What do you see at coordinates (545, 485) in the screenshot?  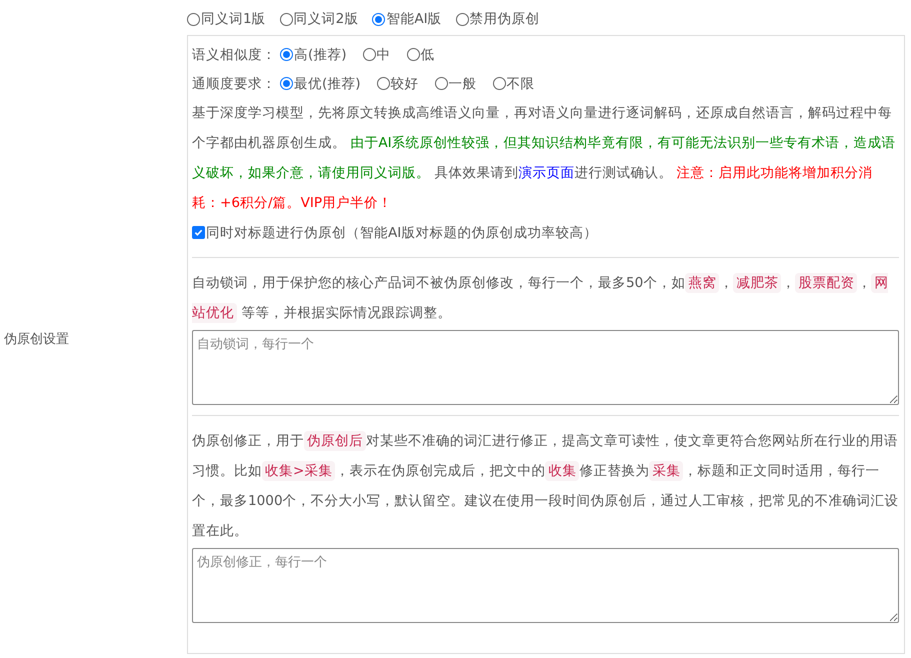 I see `description-text: 伪原创修正，用于 伪原创后 对某些不准确的词汇进行修正，提高文章可读性，使文章更符合您网站所在行业的用语习惯。比如 收集>采集 ，表示在伪原创完成后，把文中的 收集 修正替换为 采集 ，标题和正文同时适用，每行一个，最多1000个，不分大小写，默认留空。建议在使用一段时间伪原创后，通过人工审核，把常见的不准确词汇设置在此。` at bounding box center [545, 485].